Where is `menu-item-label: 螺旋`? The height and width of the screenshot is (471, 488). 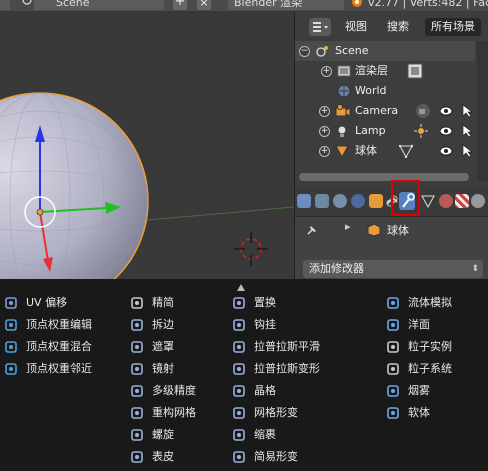 menu-item-label: 螺旋 is located at coordinates (163, 434).